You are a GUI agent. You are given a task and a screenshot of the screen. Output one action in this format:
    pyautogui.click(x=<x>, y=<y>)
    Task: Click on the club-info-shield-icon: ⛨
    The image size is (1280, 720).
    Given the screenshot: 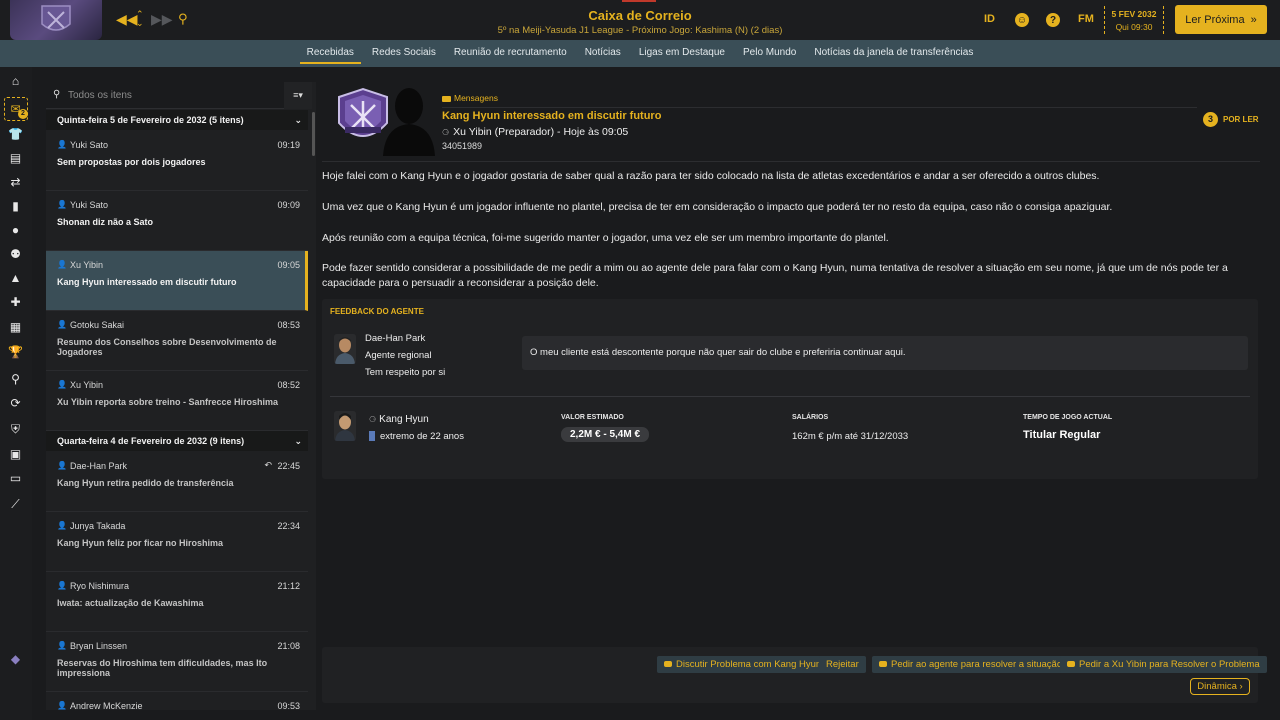 What is the action you would take?
    pyautogui.click(x=15, y=429)
    